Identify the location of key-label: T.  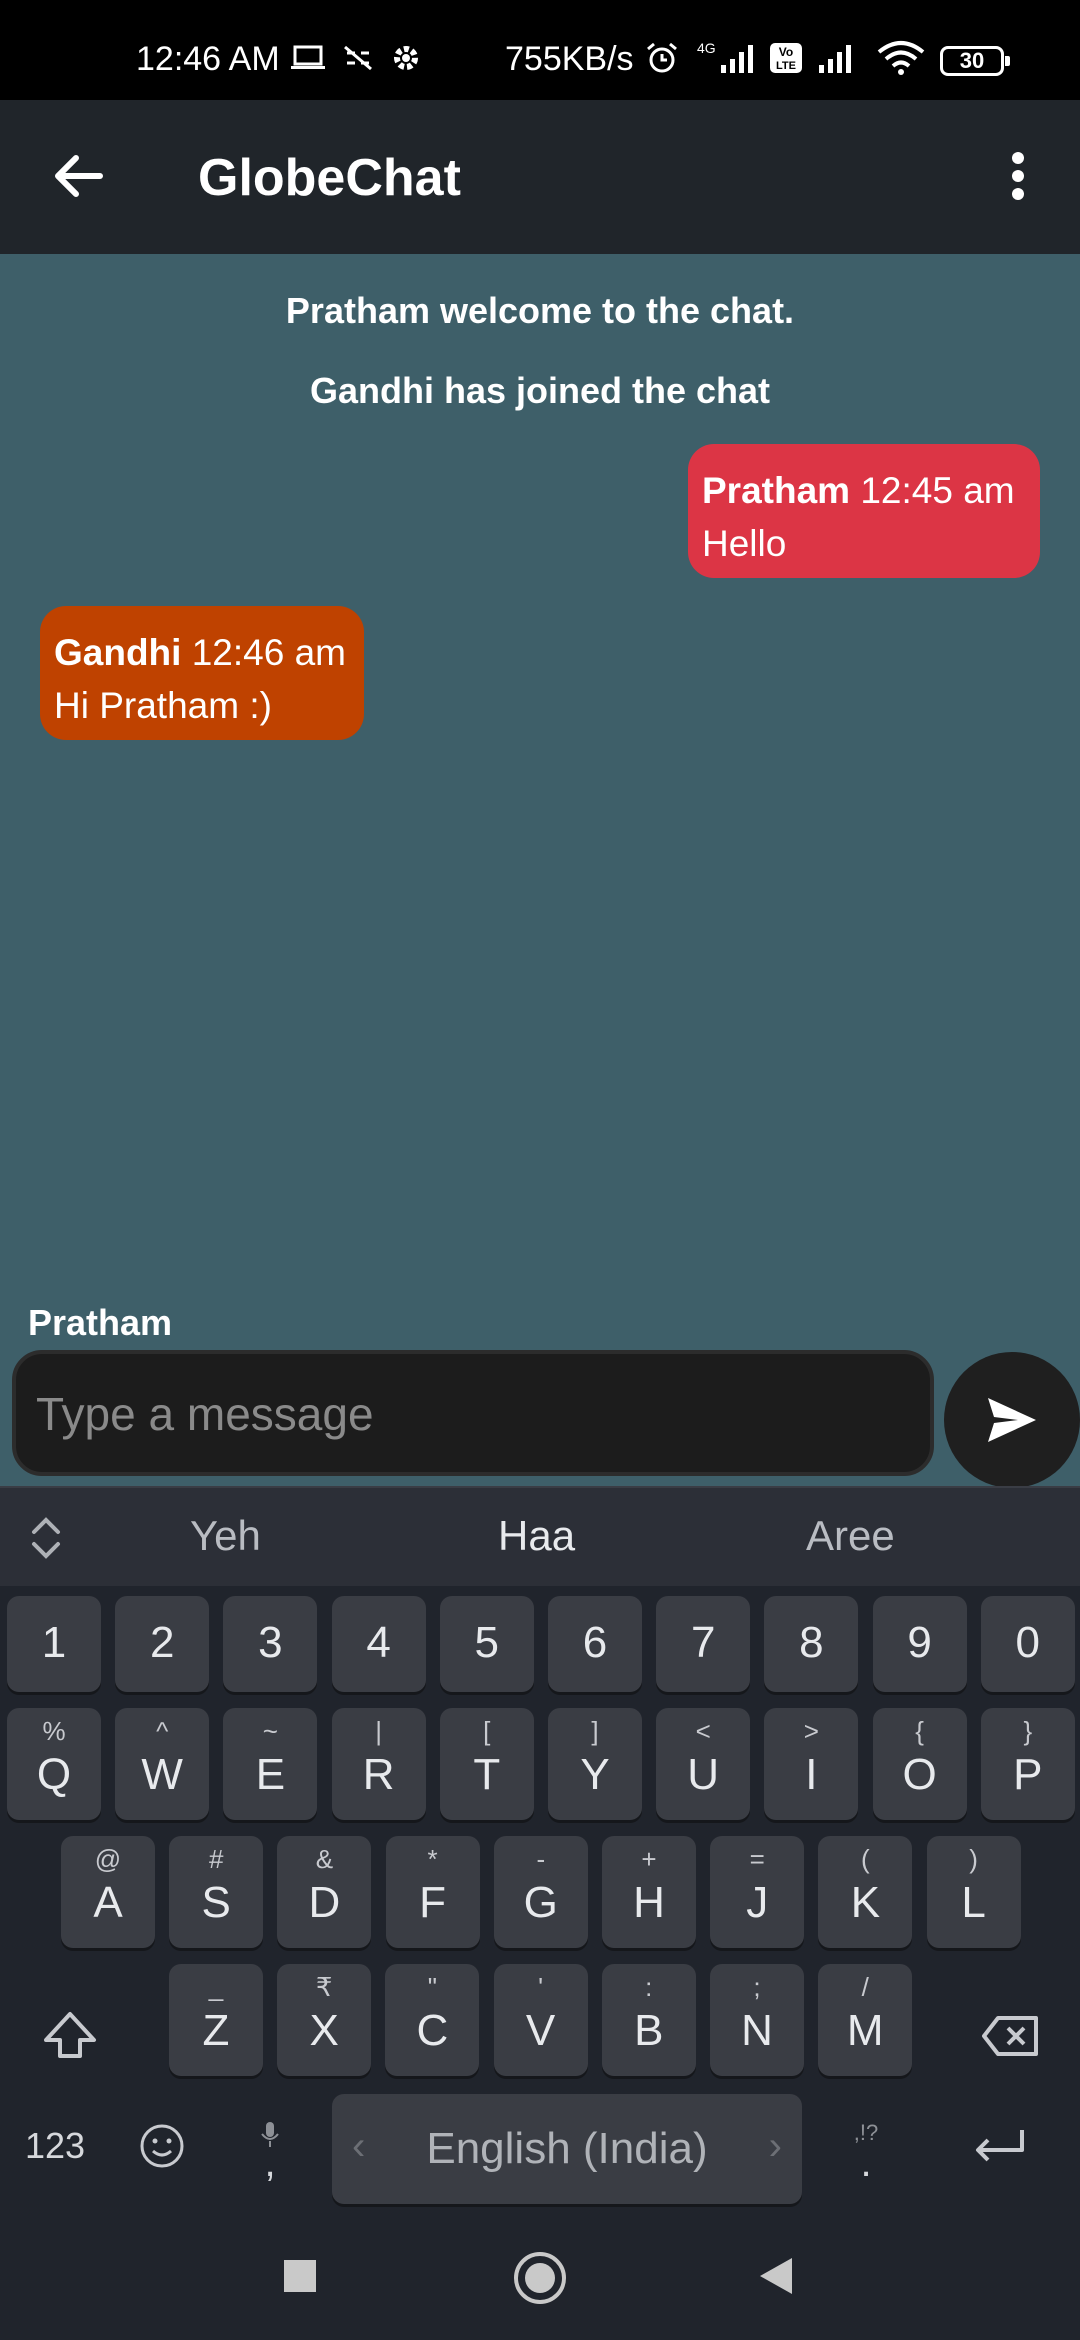
(487, 1774).